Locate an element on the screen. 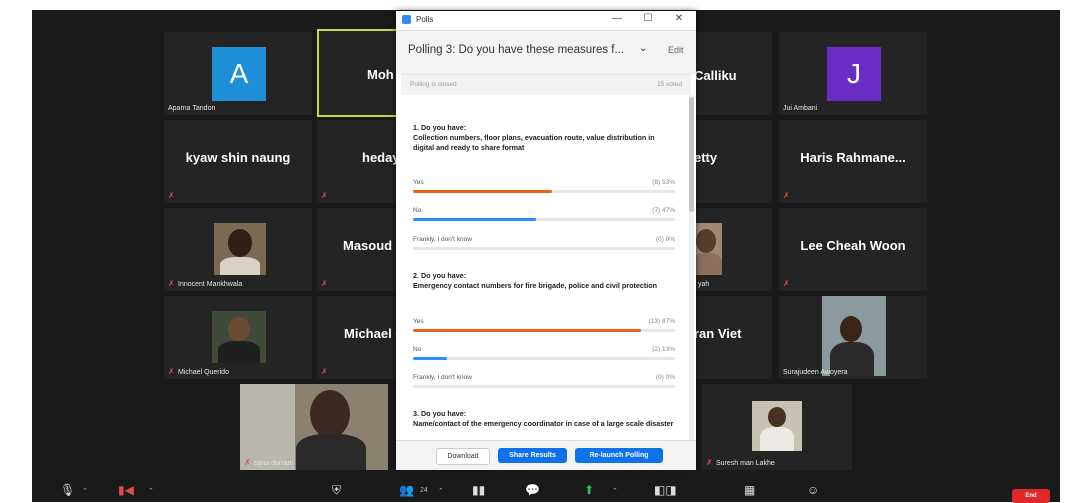 The height and width of the screenshot is (503, 1072). security-icon: ⛨ is located at coordinates (336, 490).